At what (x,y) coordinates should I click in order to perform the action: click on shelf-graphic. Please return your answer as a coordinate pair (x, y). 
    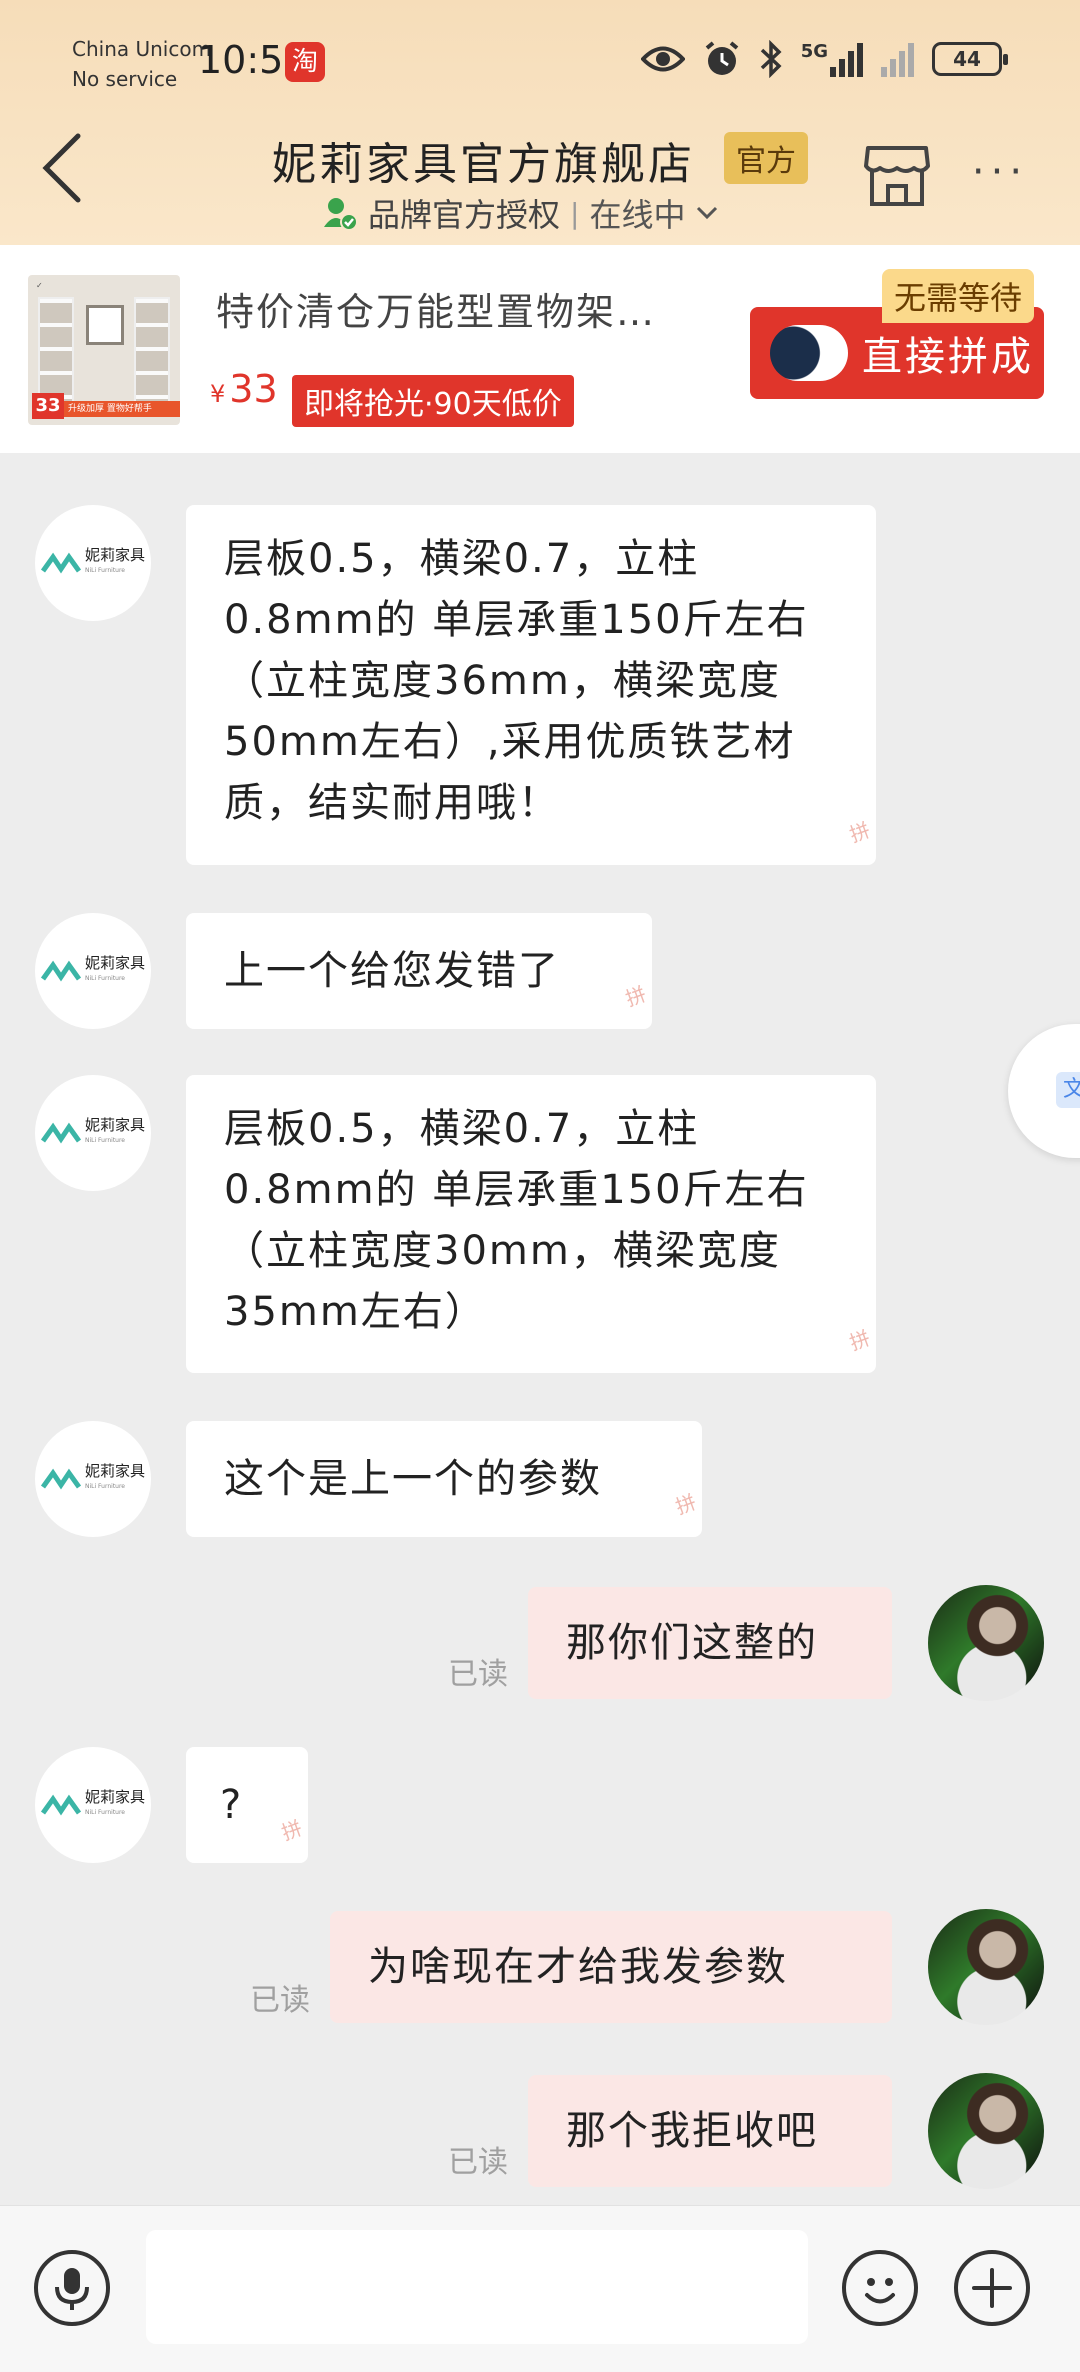
    Looking at the image, I should click on (152, 356).